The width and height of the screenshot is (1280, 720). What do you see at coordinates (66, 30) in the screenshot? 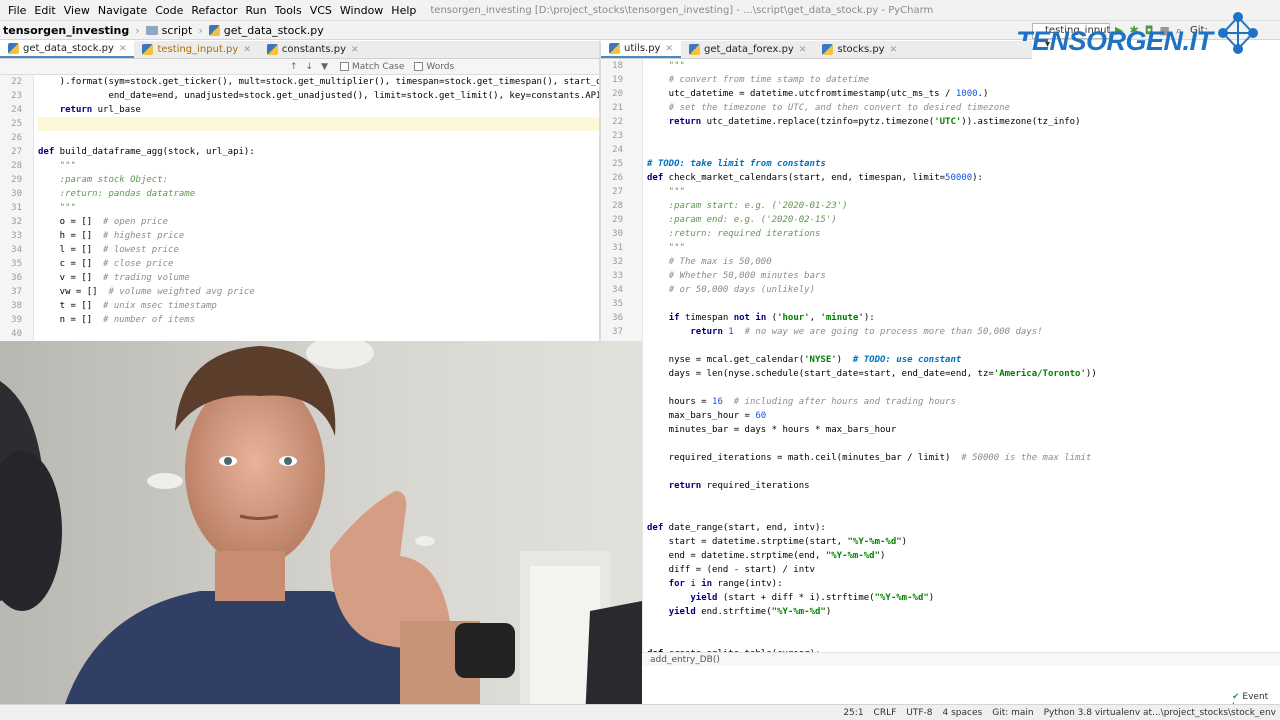
I see `breadcrumb-project: tensorgen_investing` at bounding box center [66, 30].